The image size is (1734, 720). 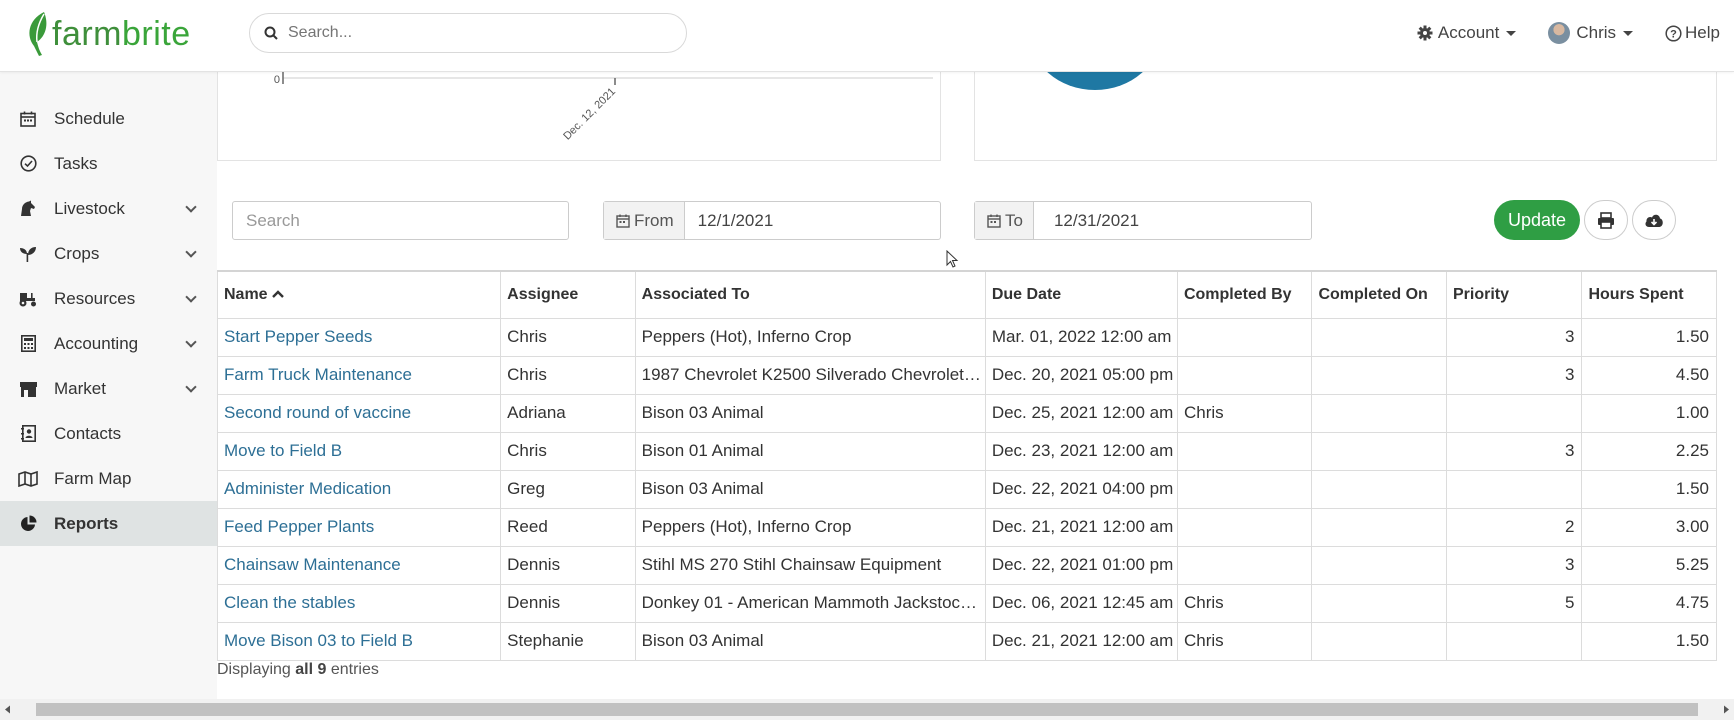 I want to click on pie-chart-icon, so click(x=28, y=524).